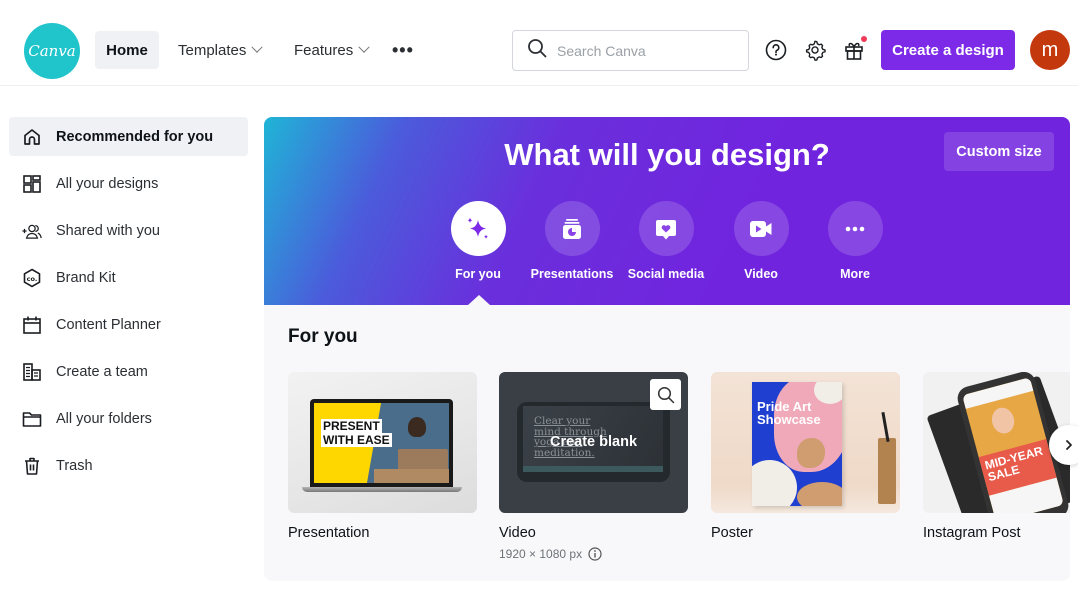 This screenshot has width=1078, height=609. I want to click on poster-thumbnail: Pride Art Showcase, so click(805, 442).